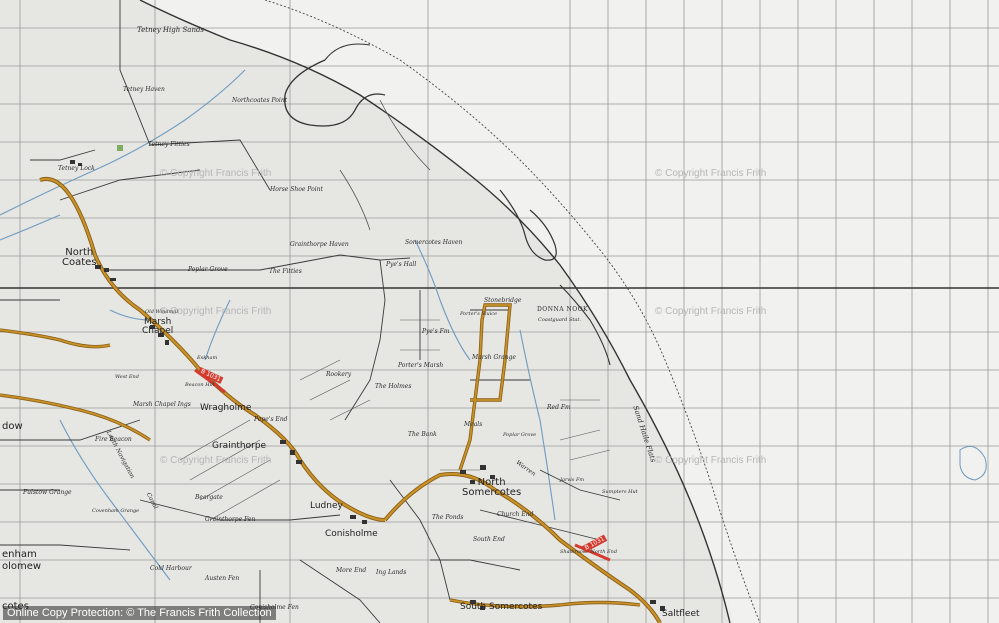 This screenshot has height=623, width=999. I want to click on label-tetney-high-sands: Tetney High Sands, so click(171, 30).